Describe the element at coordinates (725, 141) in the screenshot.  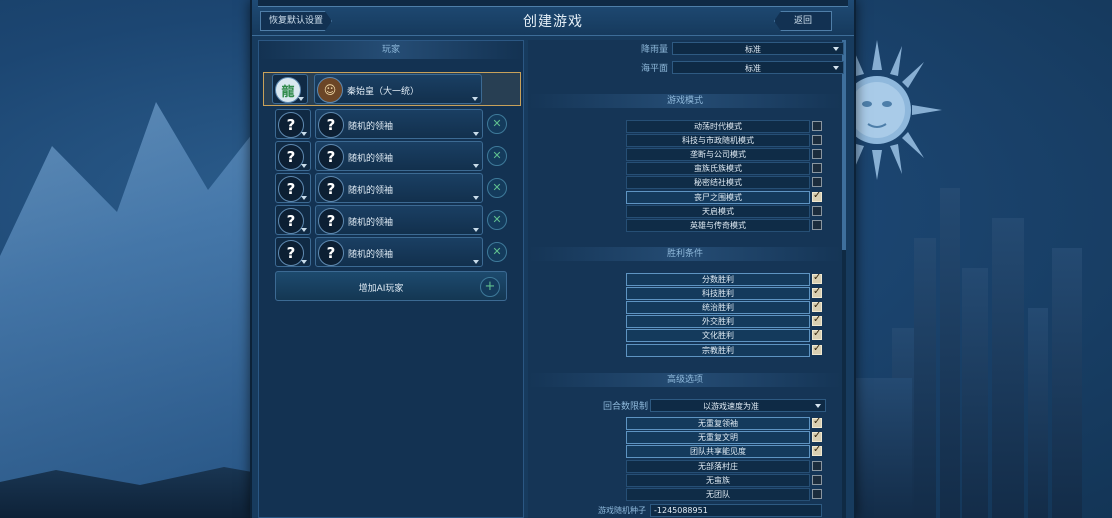
I see `checkbox-option: 科技与市政随机模式` at that location.